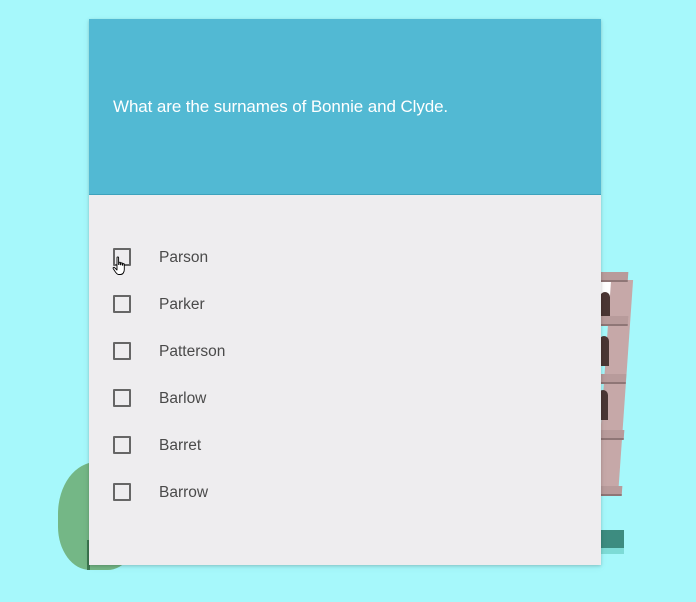  I want to click on answer-option-label: Barret, so click(180, 445).